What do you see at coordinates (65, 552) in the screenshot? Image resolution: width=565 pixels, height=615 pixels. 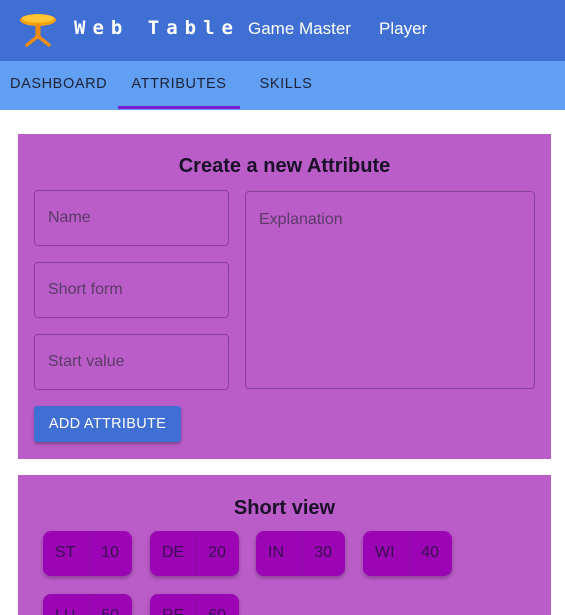 I see `attribute-abbr: ST` at bounding box center [65, 552].